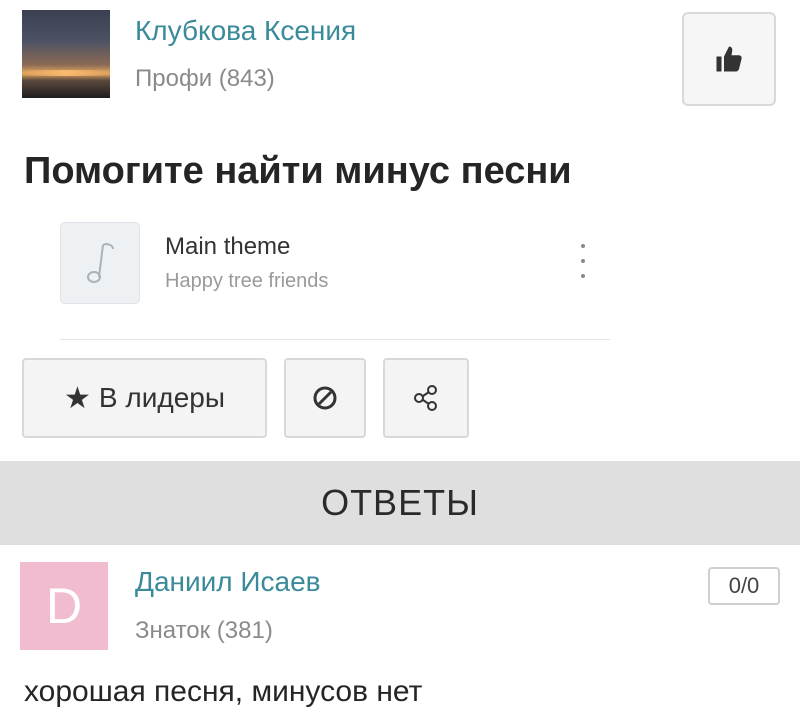 This screenshot has width=800, height=716. Describe the element at coordinates (204, 630) in the screenshot. I see `answerer-rank: Знаток (381)` at that location.